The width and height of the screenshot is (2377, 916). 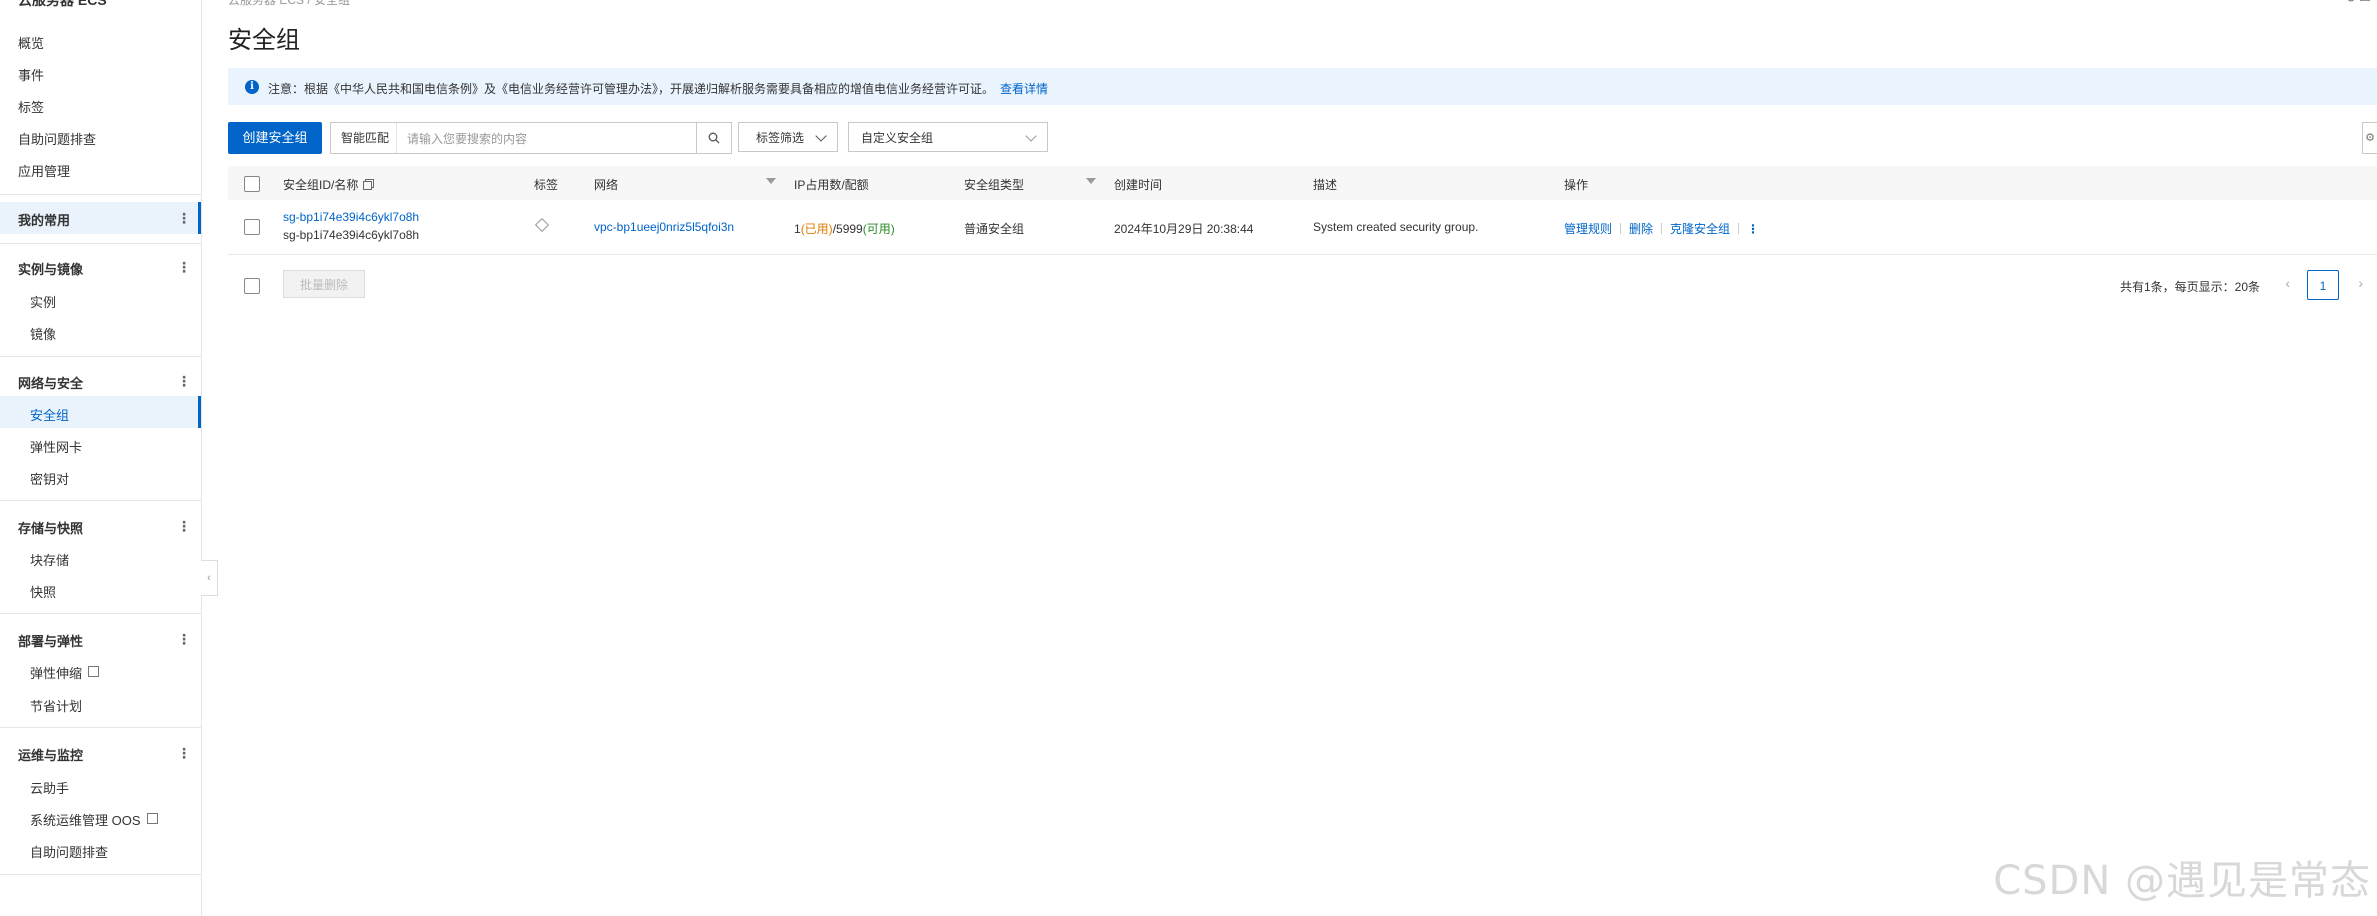 What do you see at coordinates (51, 383) in the screenshot?
I see `sidebar-group-label: 网络与安全` at bounding box center [51, 383].